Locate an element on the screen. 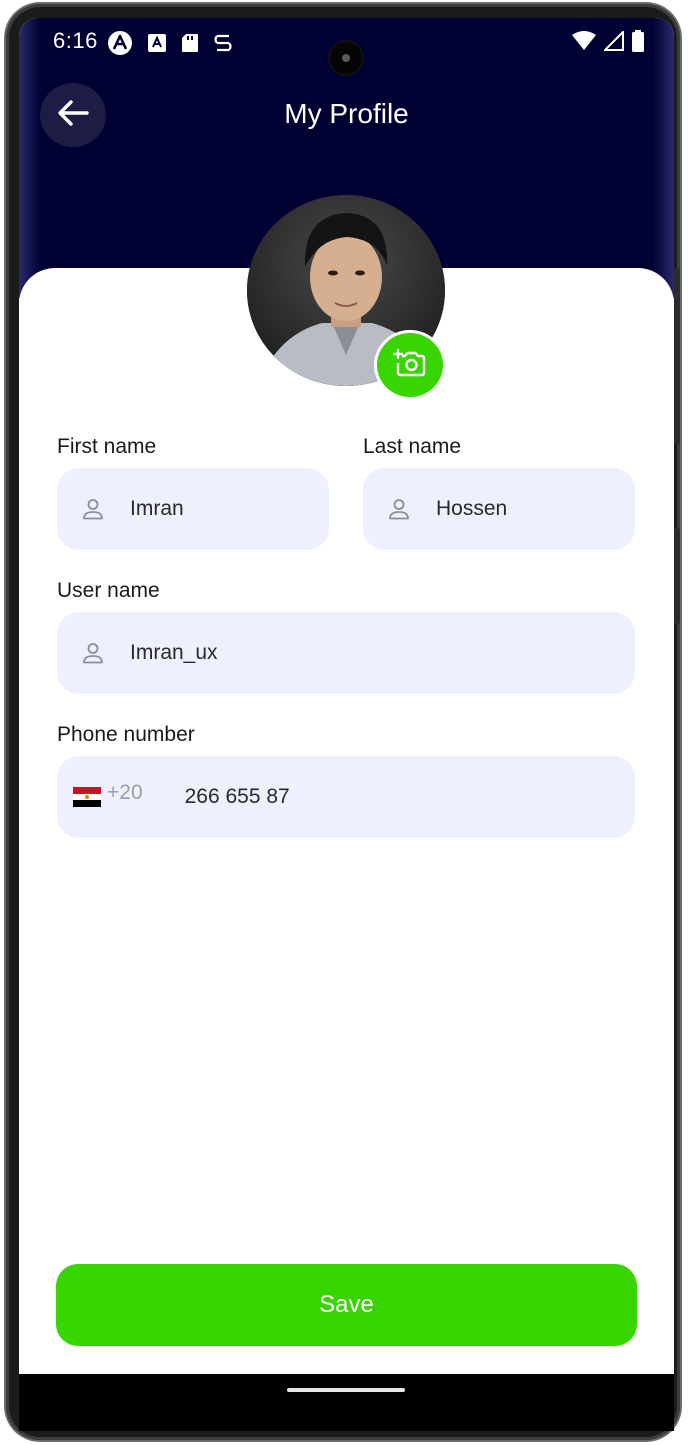 The image size is (688, 1445). first-name-label: First name is located at coordinates (107, 446).